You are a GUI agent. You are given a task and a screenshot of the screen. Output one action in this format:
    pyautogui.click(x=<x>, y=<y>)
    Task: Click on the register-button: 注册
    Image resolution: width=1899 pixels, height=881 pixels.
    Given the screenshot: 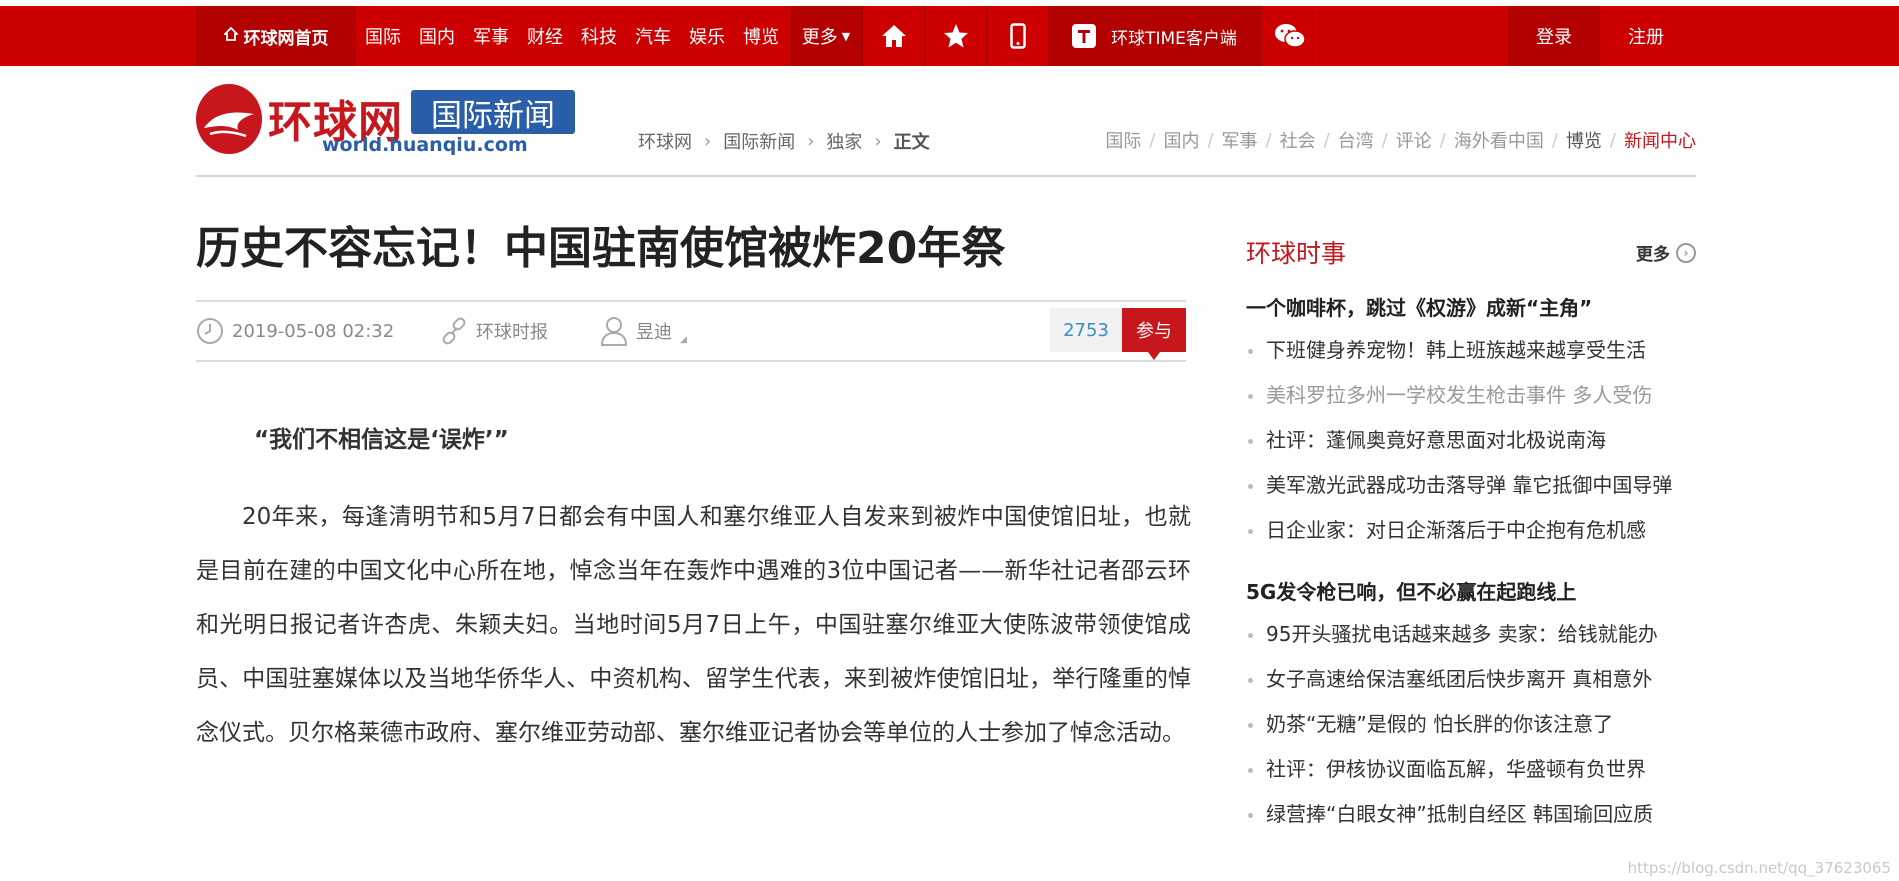 What is the action you would take?
    pyautogui.click(x=1646, y=36)
    